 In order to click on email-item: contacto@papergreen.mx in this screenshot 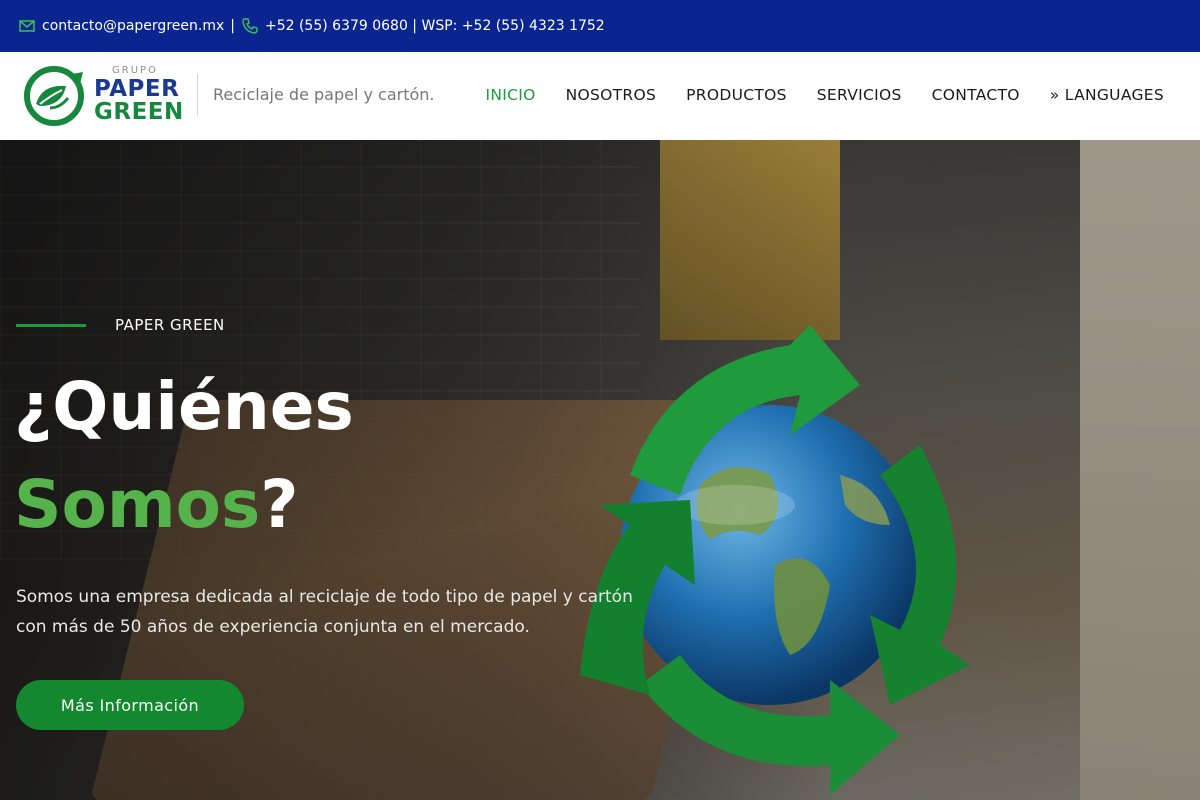, I will do `click(121, 26)`.